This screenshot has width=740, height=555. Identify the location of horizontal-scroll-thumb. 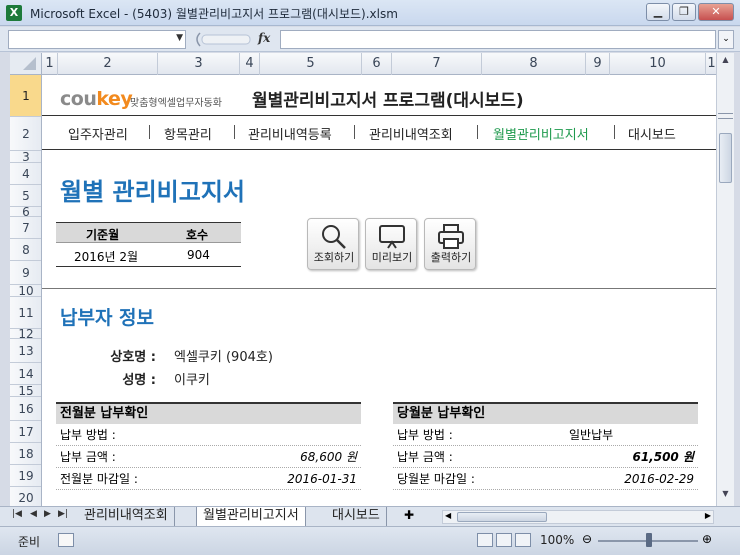
(502, 517).